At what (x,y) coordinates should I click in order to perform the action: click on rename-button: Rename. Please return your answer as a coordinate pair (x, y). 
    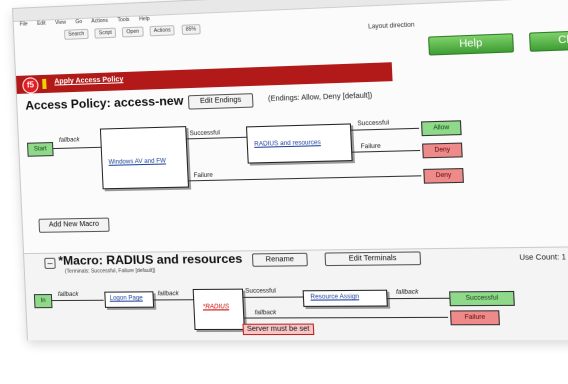
    Looking at the image, I should click on (279, 259).